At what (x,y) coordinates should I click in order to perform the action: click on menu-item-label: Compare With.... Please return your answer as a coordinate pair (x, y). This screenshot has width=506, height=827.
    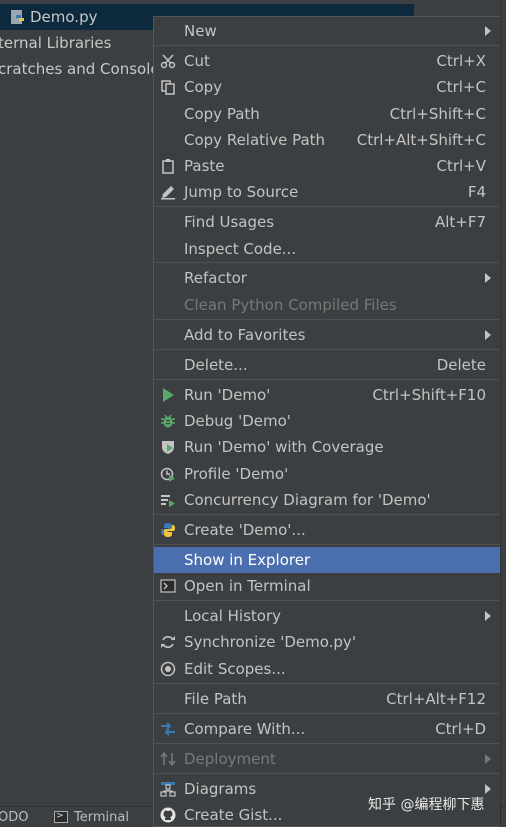
    Looking at the image, I should click on (245, 729).